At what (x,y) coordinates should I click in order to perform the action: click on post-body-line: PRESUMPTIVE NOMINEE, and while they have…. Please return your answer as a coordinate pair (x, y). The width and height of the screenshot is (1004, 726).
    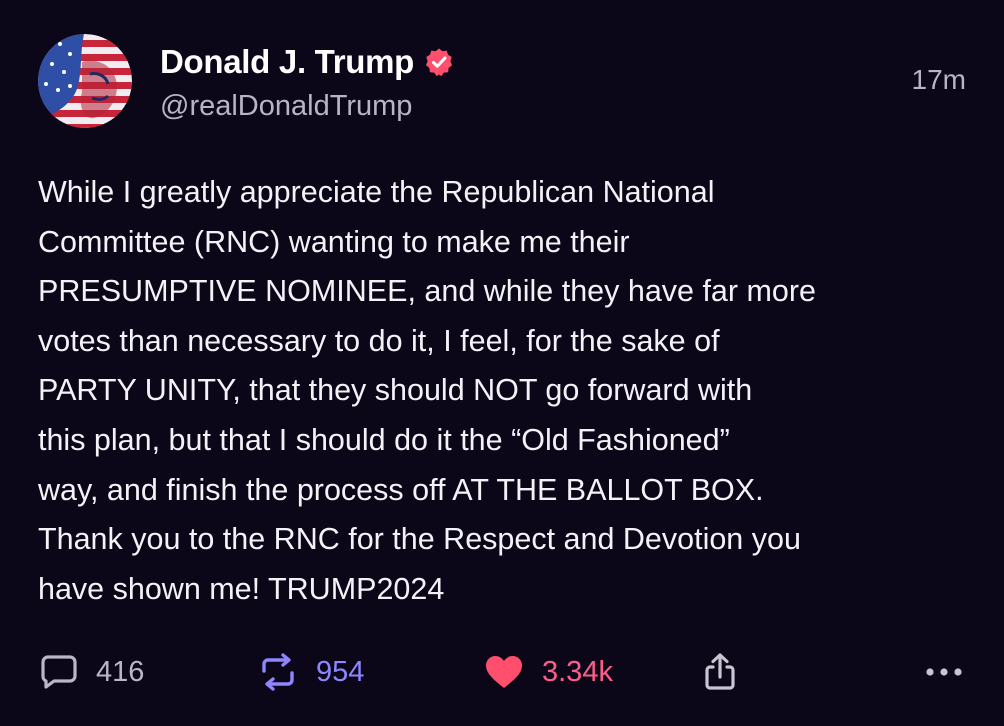
    Looking at the image, I should click on (427, 291).